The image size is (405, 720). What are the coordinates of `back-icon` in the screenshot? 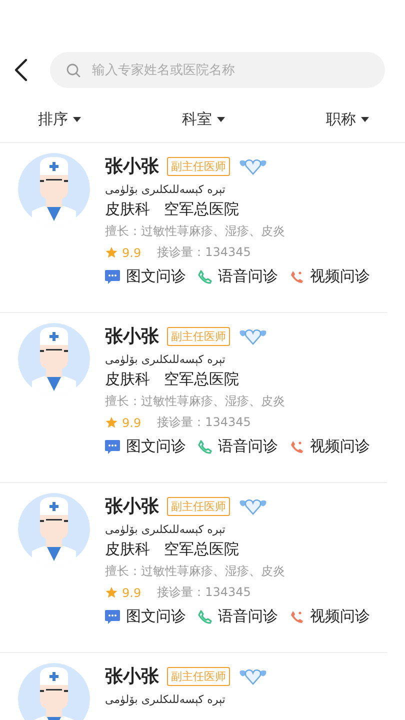 It's located at (21, 70).